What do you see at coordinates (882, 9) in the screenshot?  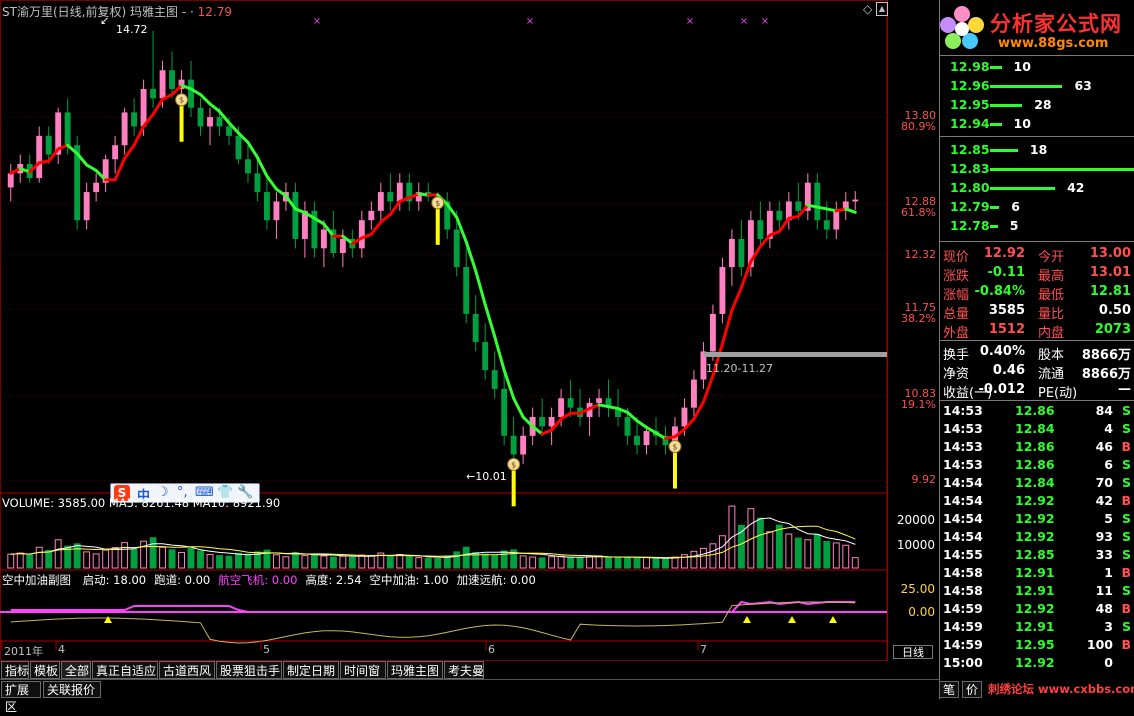 I see `scroll-up-icon: ▲` at bounding box center [882, 9].